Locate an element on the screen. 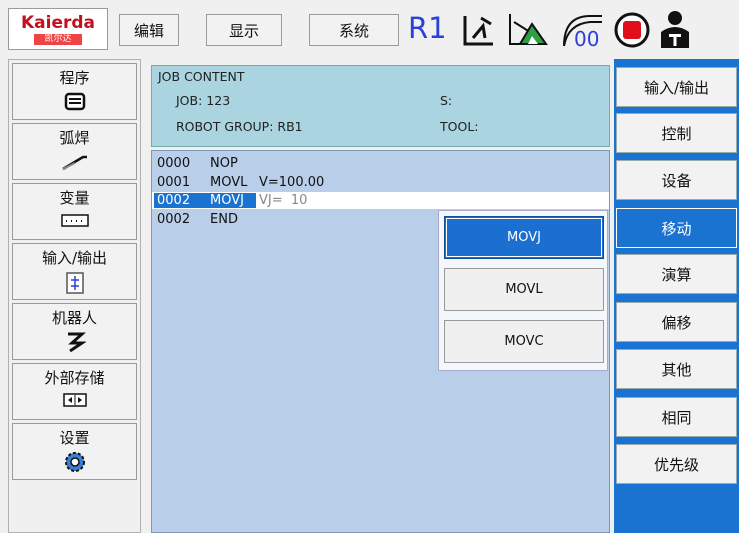  menu-item-movj: MOVJ is located at coordinates (524, 237).